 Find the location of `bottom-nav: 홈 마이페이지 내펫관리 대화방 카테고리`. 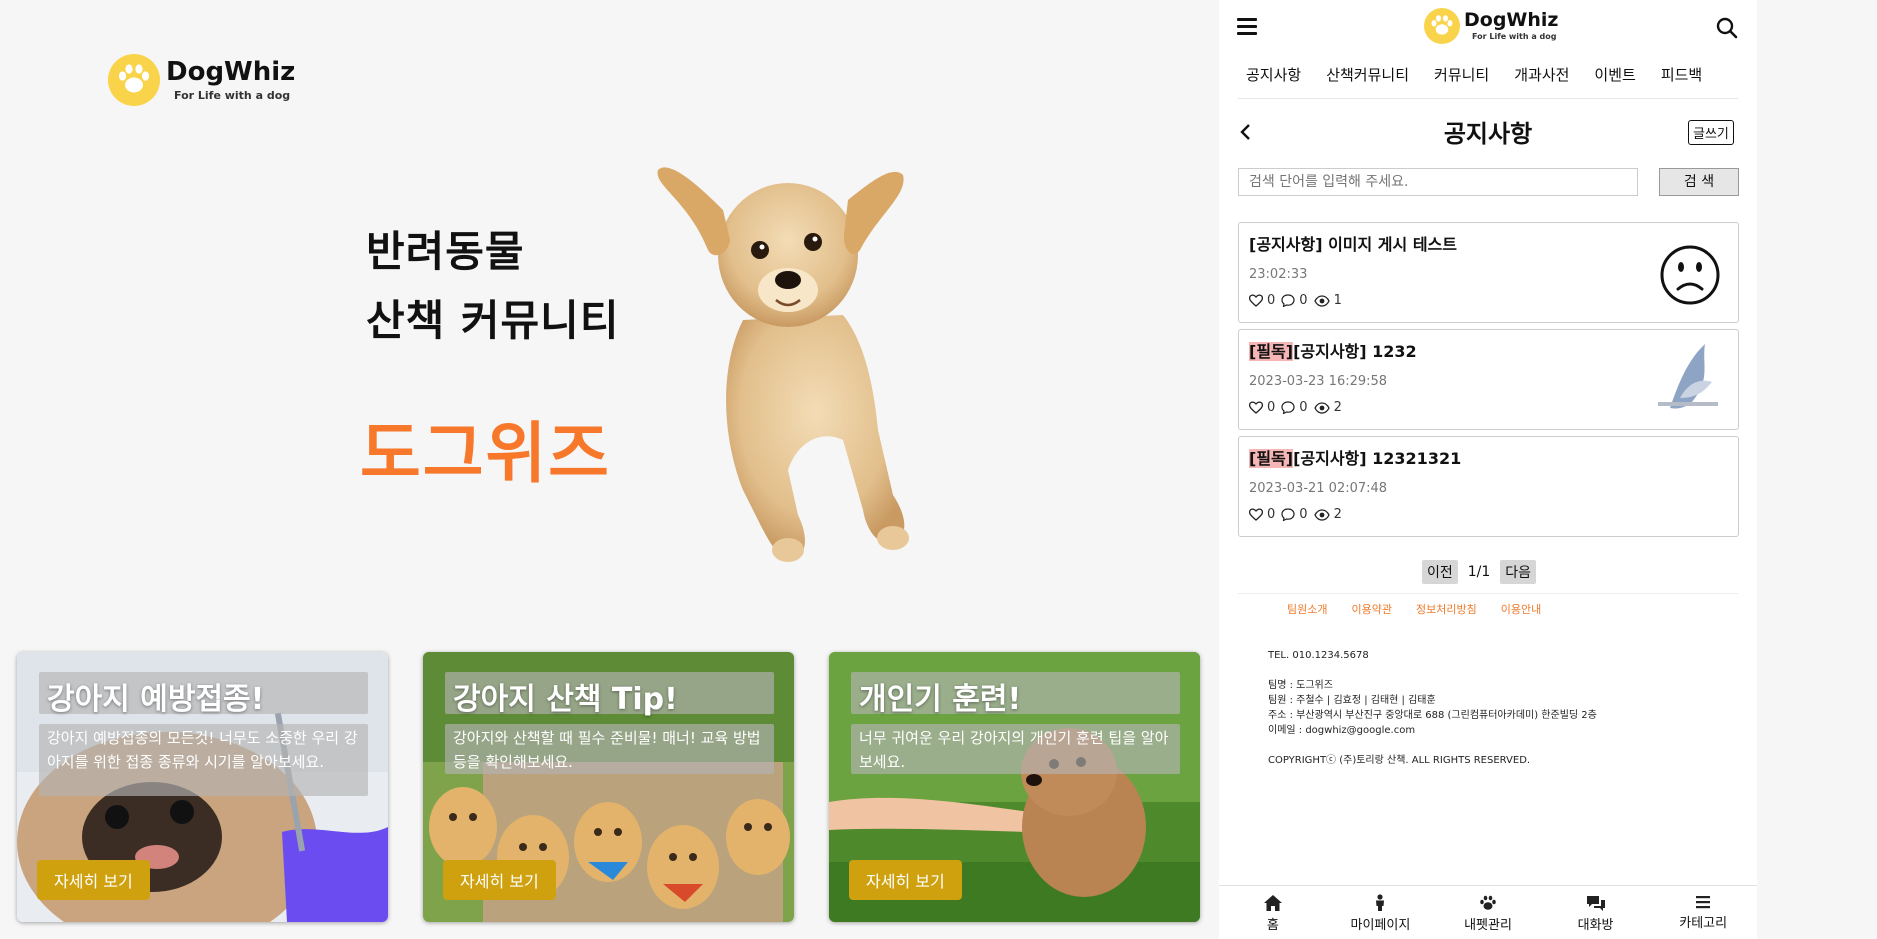

bottom-nav: 홈 마이페이지 내펫관리 대화방 카테고리 is located at coordinates (1488, 912).